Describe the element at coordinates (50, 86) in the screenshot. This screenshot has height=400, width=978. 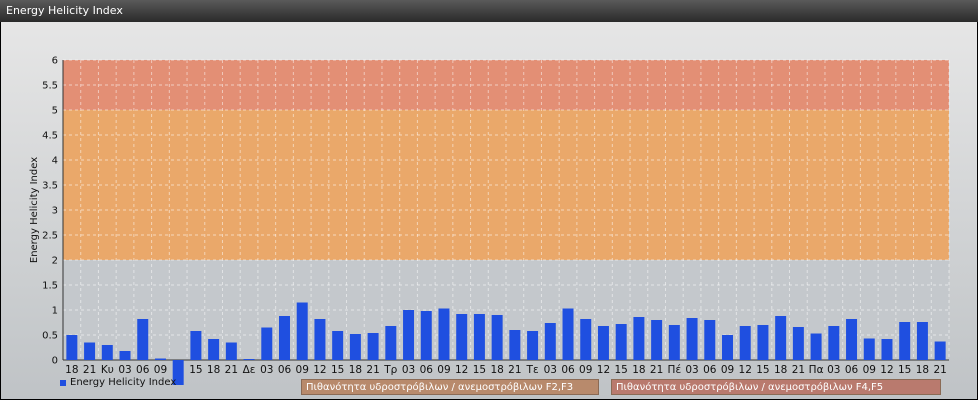
I see `y-tick-label: 5.5` at that location.